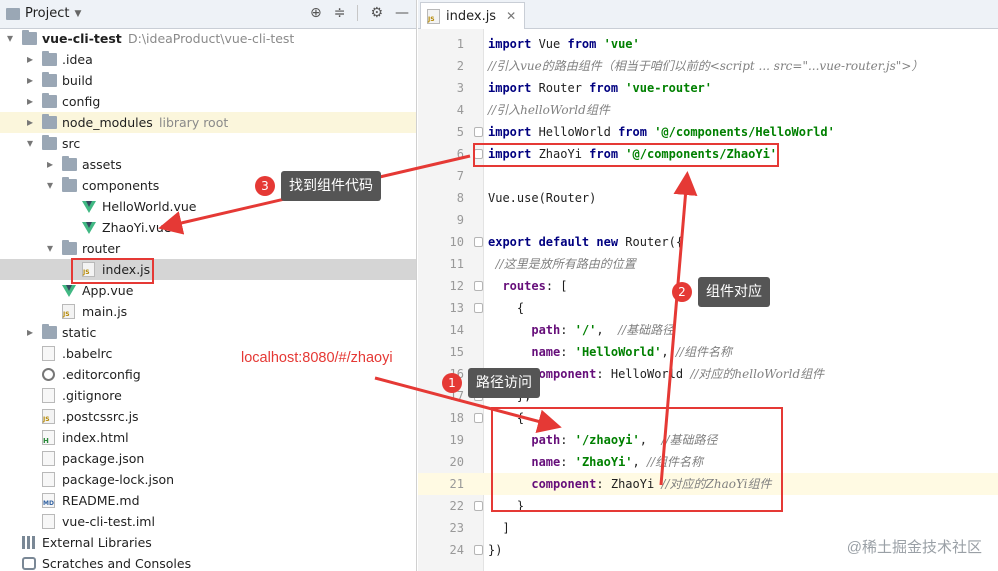  What do you see at coordinates (208, 500) in the screenshot?
I see `tree-item: README.md` at bounding box center [208, 500].